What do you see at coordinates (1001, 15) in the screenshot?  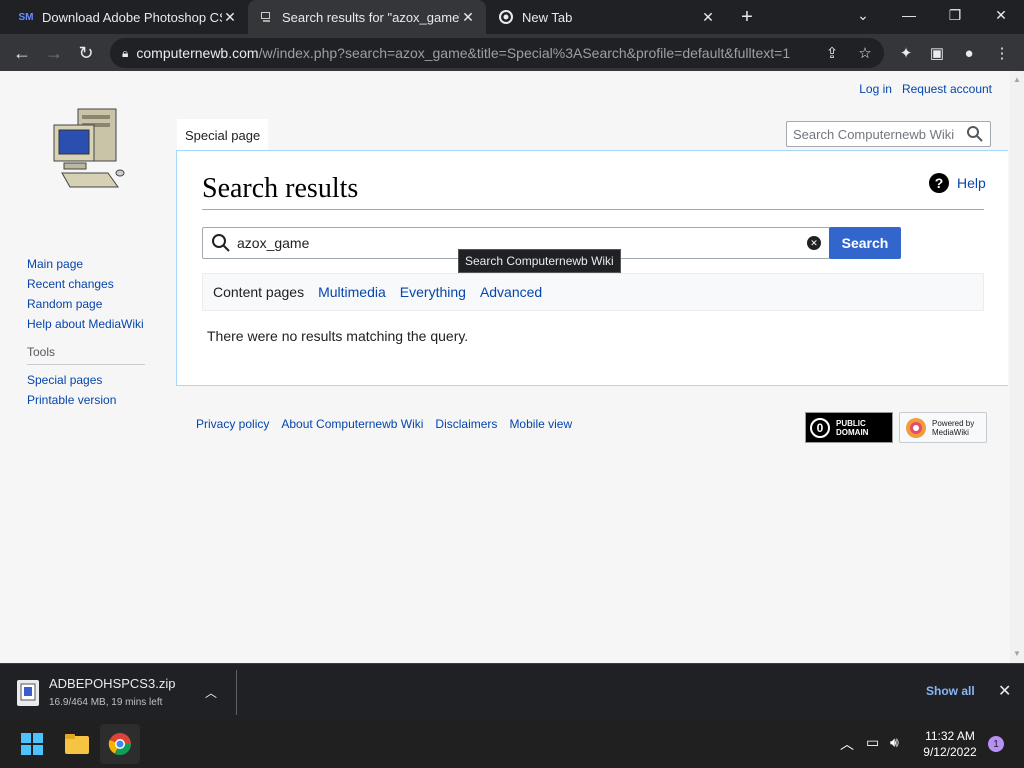 I see `close-window-button: ✕` at bounding box center [1001, 15].